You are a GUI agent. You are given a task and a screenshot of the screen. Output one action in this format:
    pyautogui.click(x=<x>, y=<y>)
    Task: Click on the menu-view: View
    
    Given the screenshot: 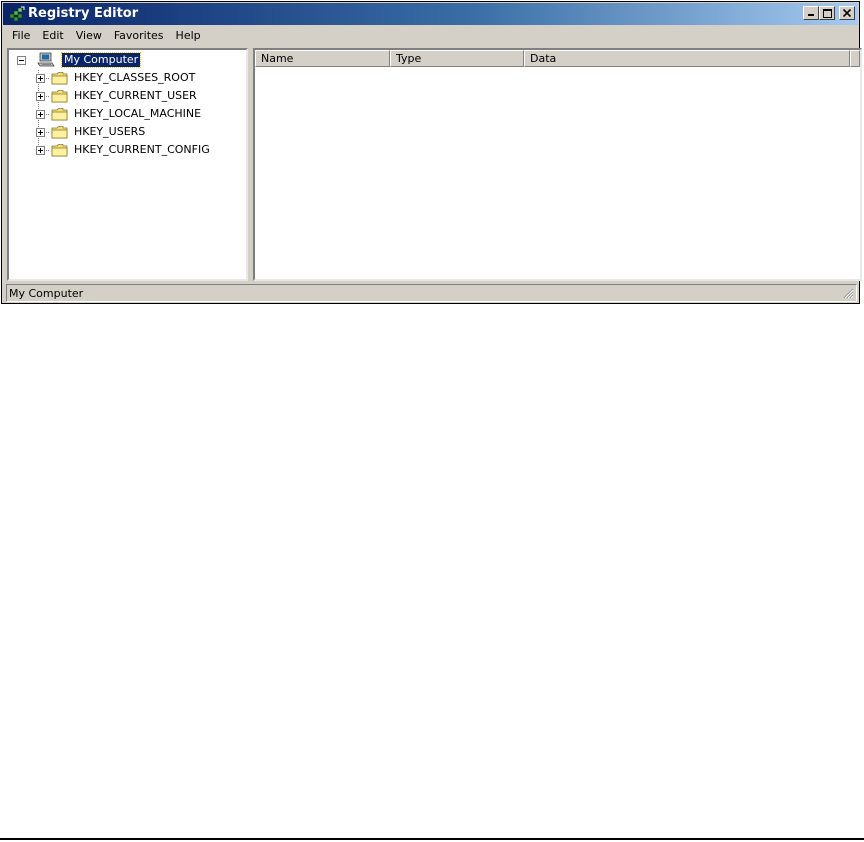 What is the action you would take?
    pyautogui.click(x=89, y=36)
    